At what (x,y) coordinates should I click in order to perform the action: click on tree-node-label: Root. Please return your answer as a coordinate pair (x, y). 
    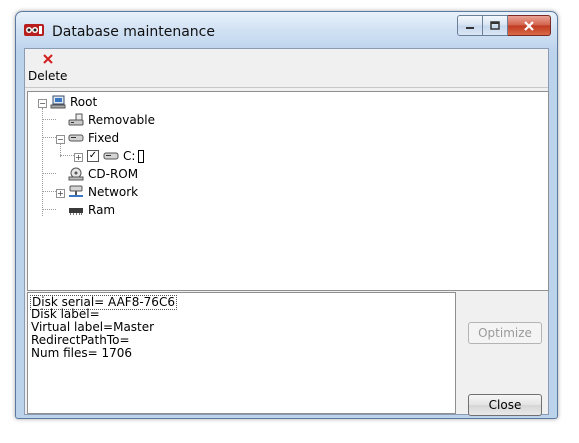
    Looking at the image, I should click on (84, 102).